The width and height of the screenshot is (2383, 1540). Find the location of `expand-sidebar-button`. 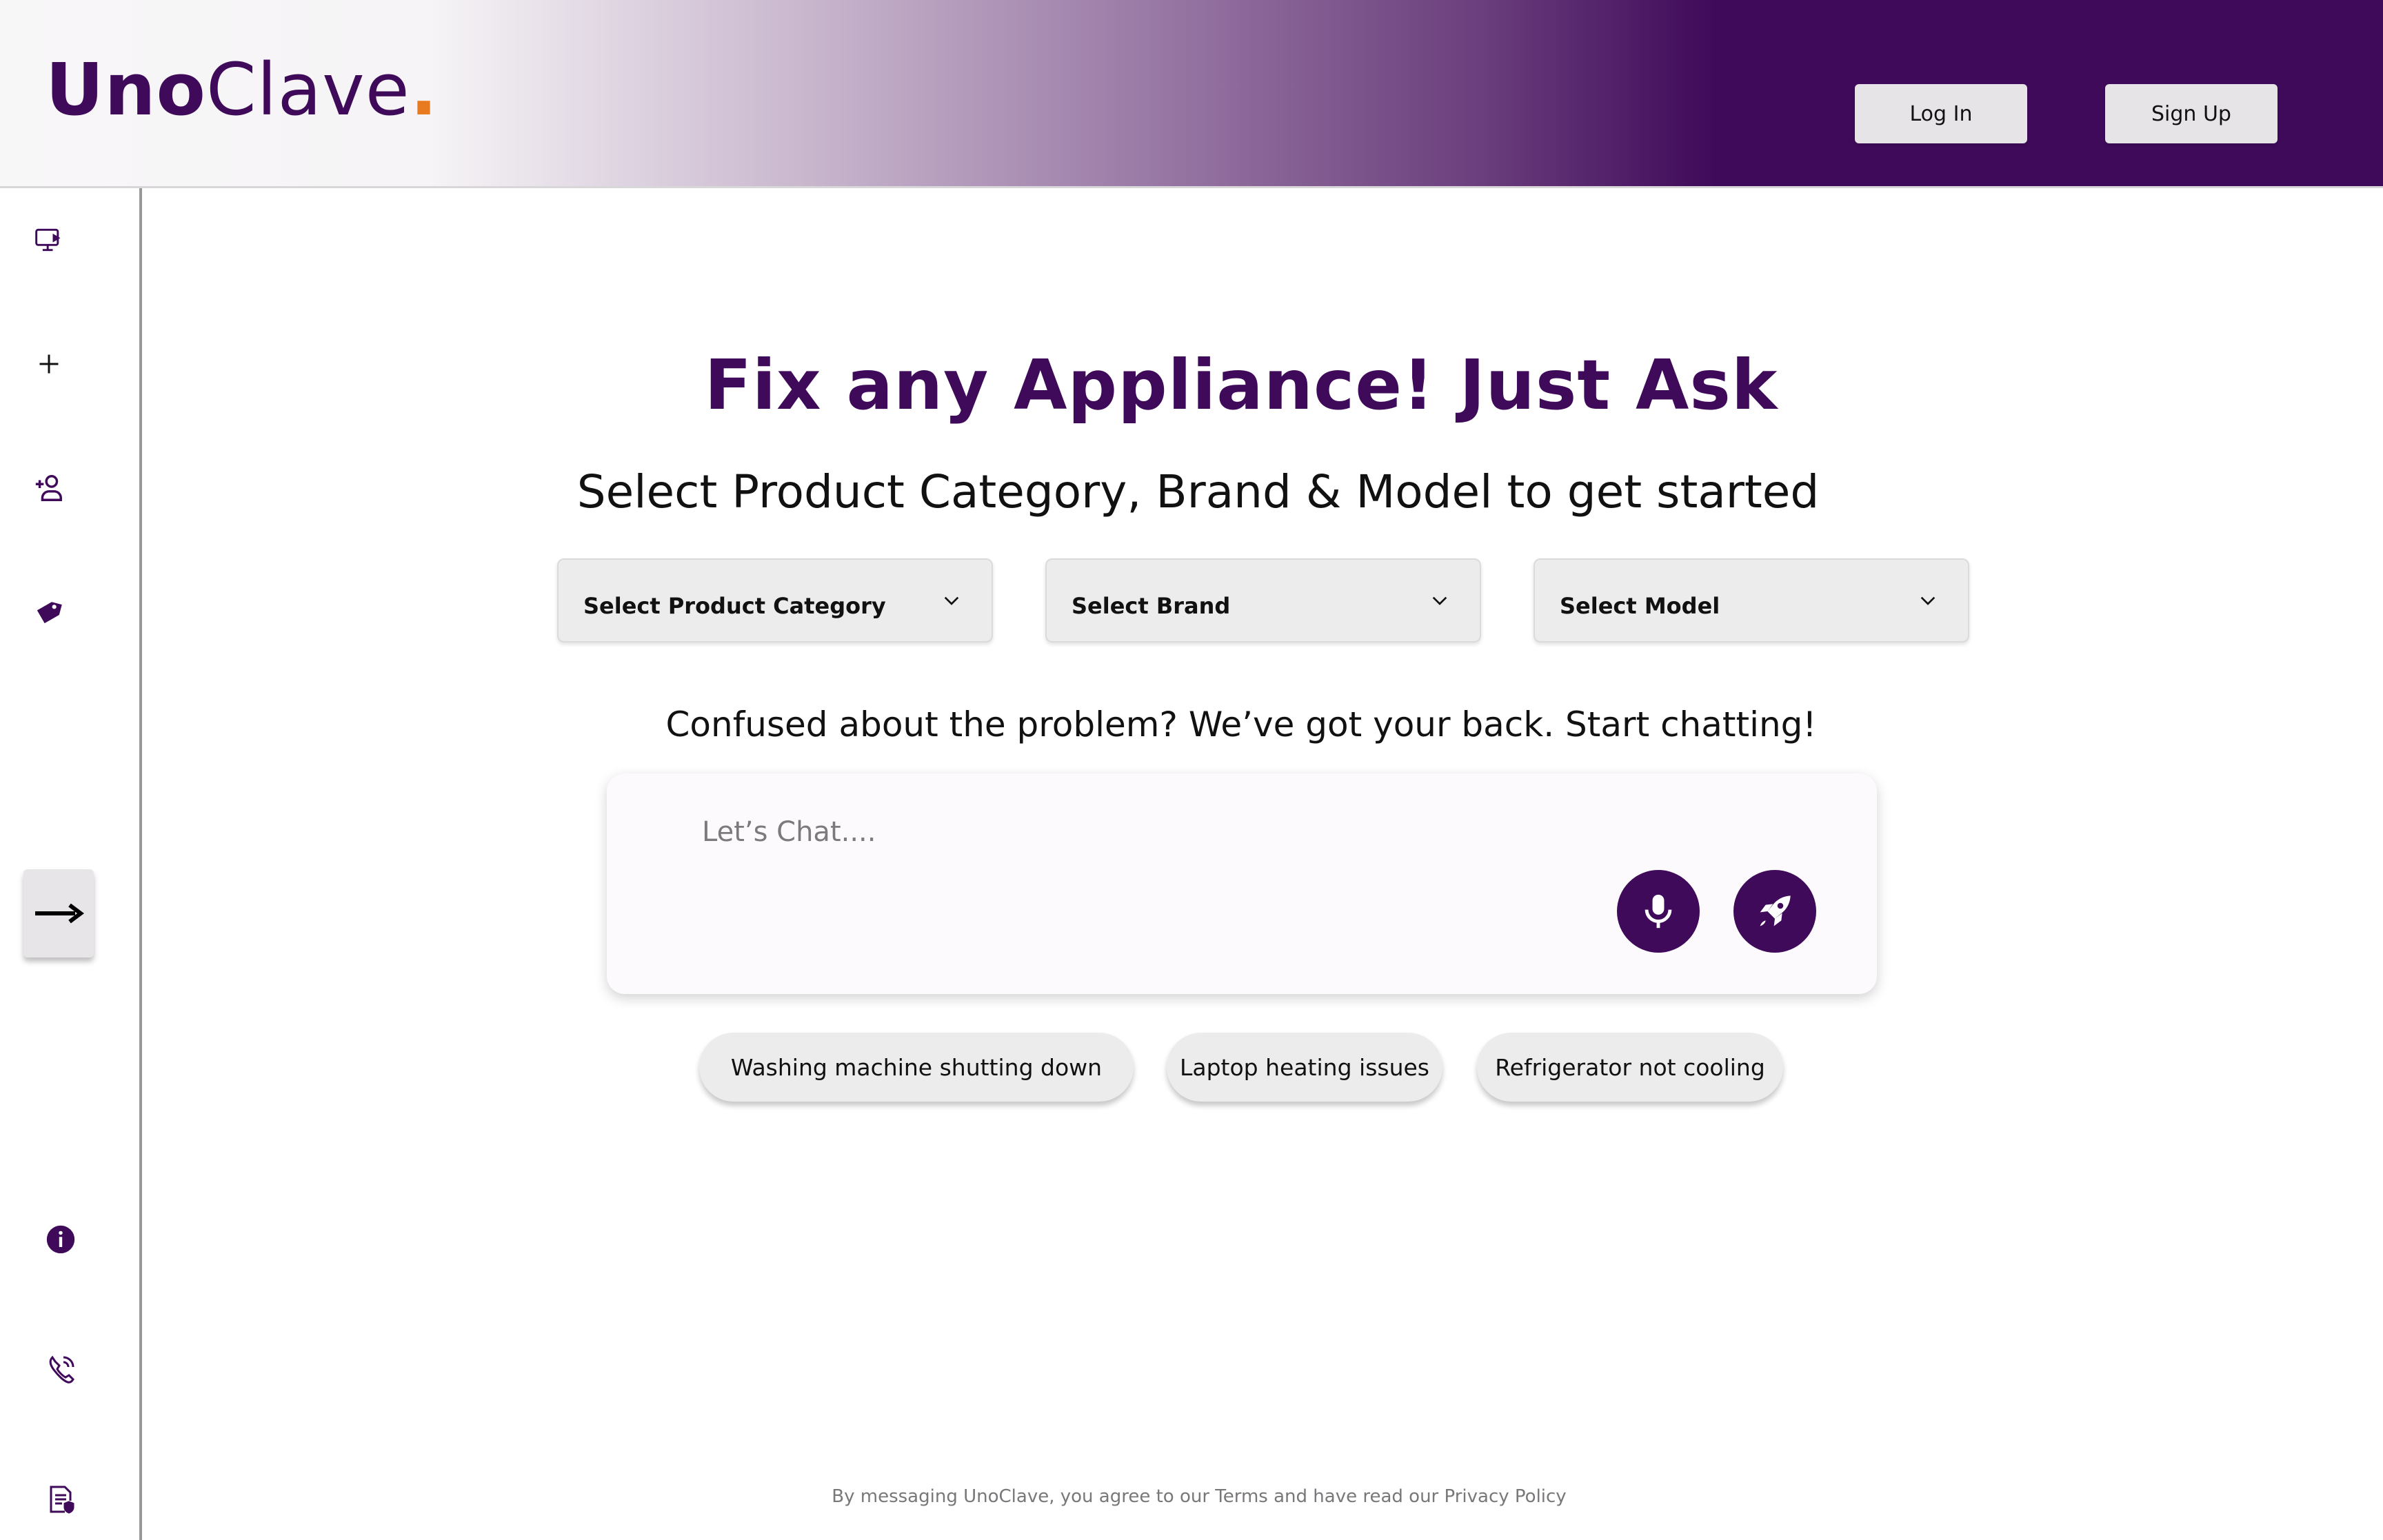

expand-sidebar-button is located at coordinates (58, 914).